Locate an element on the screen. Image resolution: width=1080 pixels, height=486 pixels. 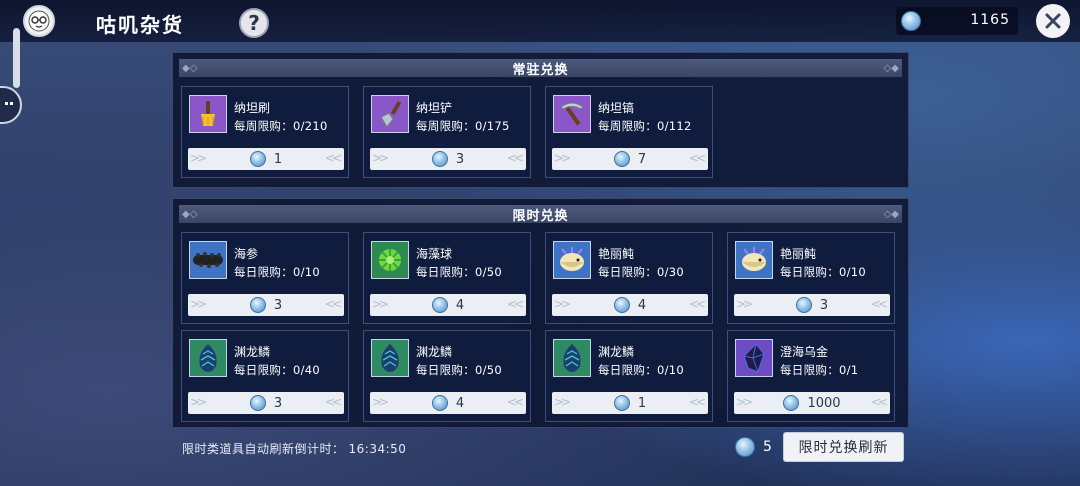
shop-item-card: 海参 每日限购：0/10 >> 3 << is located at coordinates (265, 278).